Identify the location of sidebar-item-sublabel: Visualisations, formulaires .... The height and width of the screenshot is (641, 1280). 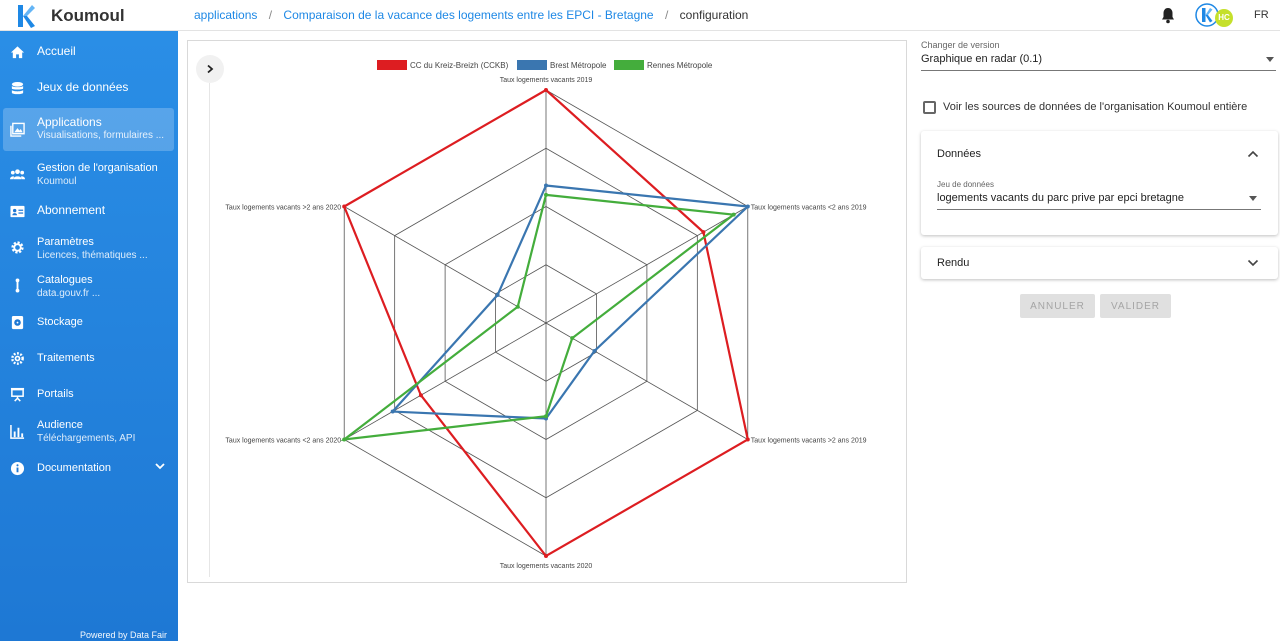
(101, 135).